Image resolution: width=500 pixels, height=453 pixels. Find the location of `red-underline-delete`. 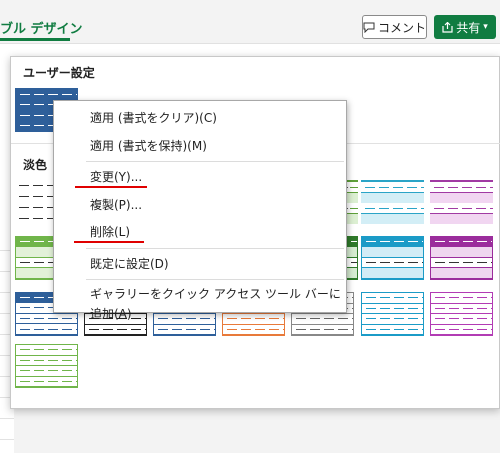

red-underline-delete is located at coordinates (109, 242).